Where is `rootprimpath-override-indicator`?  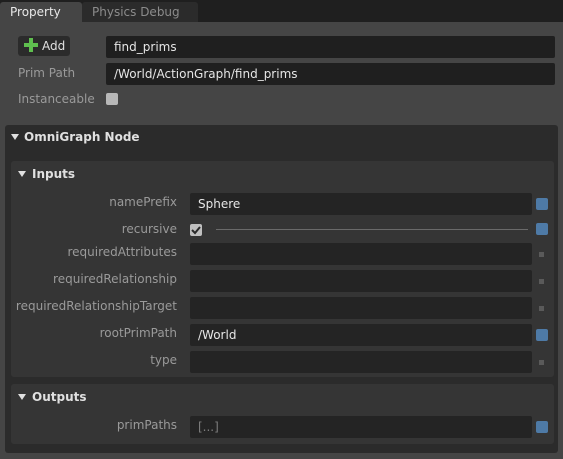 rootprimpath-override-indicator is located at coordinates (542, 335).